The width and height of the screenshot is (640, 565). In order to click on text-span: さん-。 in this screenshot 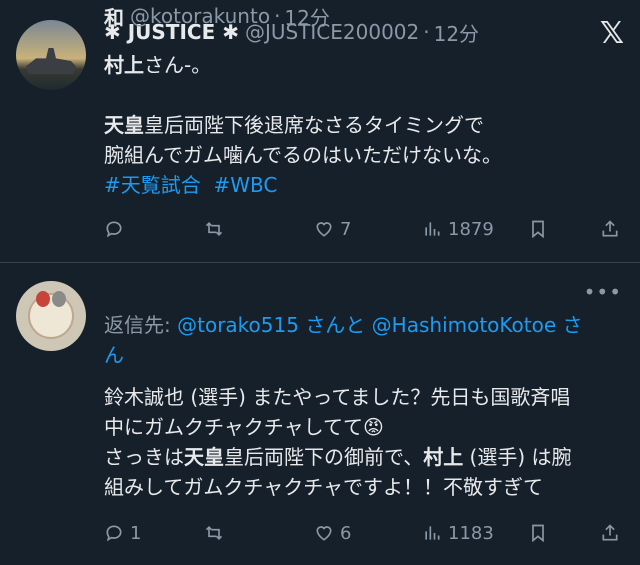, I will do `click(178, 65)`.